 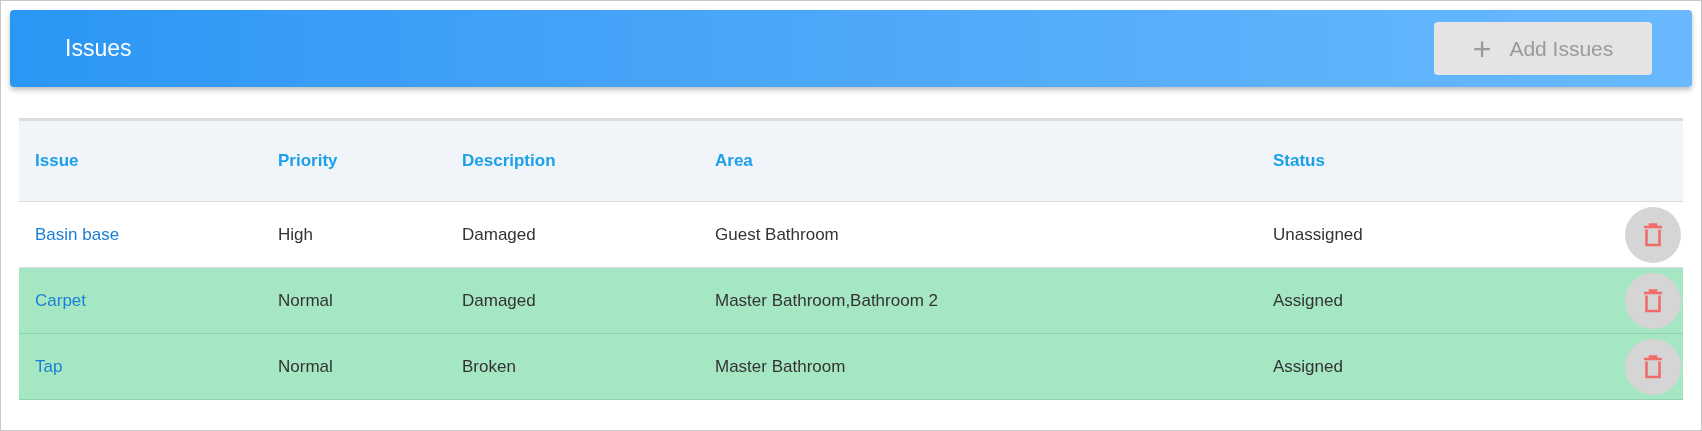 What do you see at coordinates (1318, 234) in the screenshot?
I see `table-cell-text: Unassigned` at bounding box center [1318, 234].